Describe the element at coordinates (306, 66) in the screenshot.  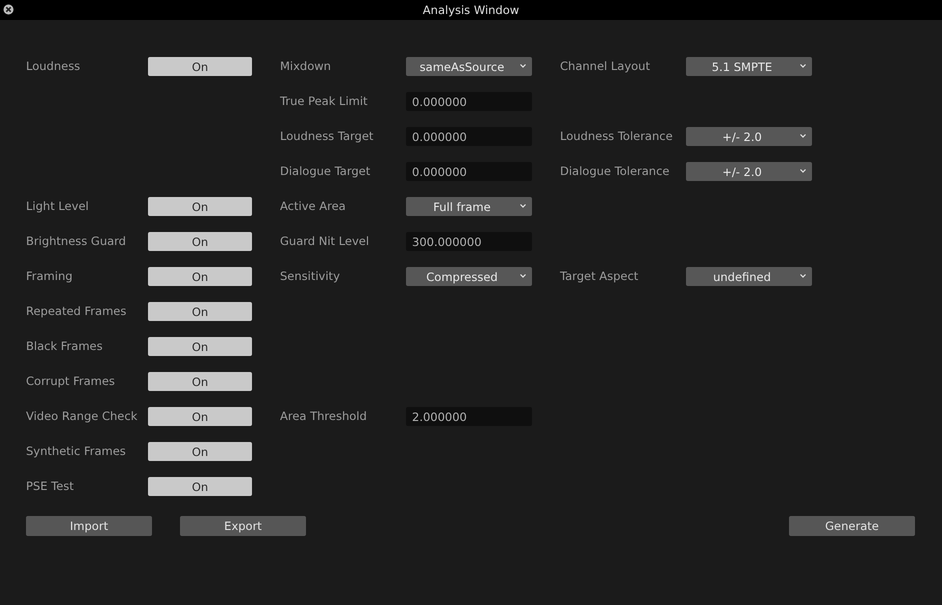
I see `setting-label: Mixdown` at that location.